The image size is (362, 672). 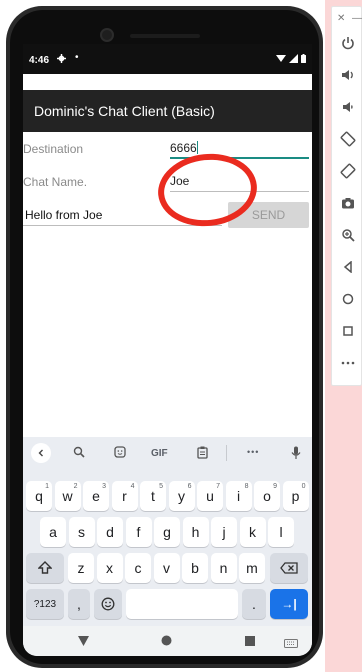 I want to click on status-bar: 4:46 •, so click(x=167, y=59).